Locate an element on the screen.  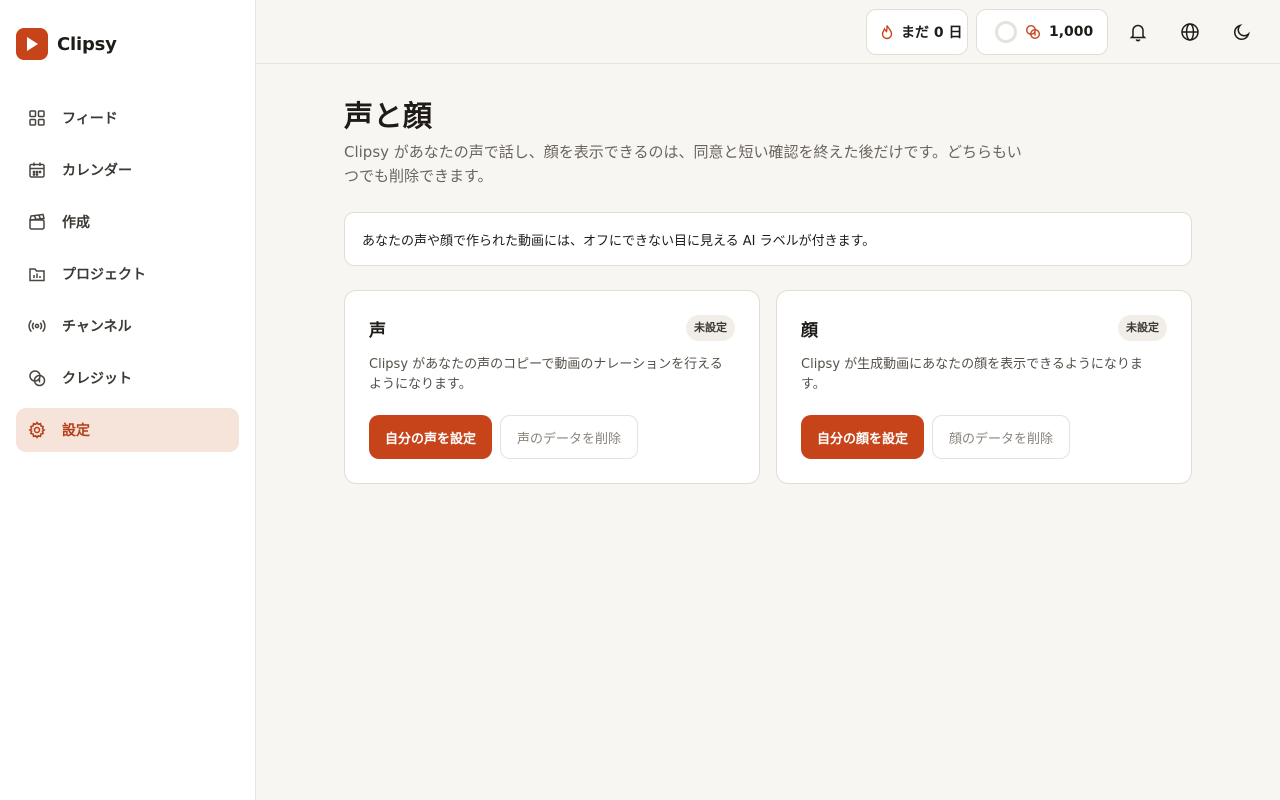
sidebar-item-settings: 設定 is located at coordinates (127, 430).